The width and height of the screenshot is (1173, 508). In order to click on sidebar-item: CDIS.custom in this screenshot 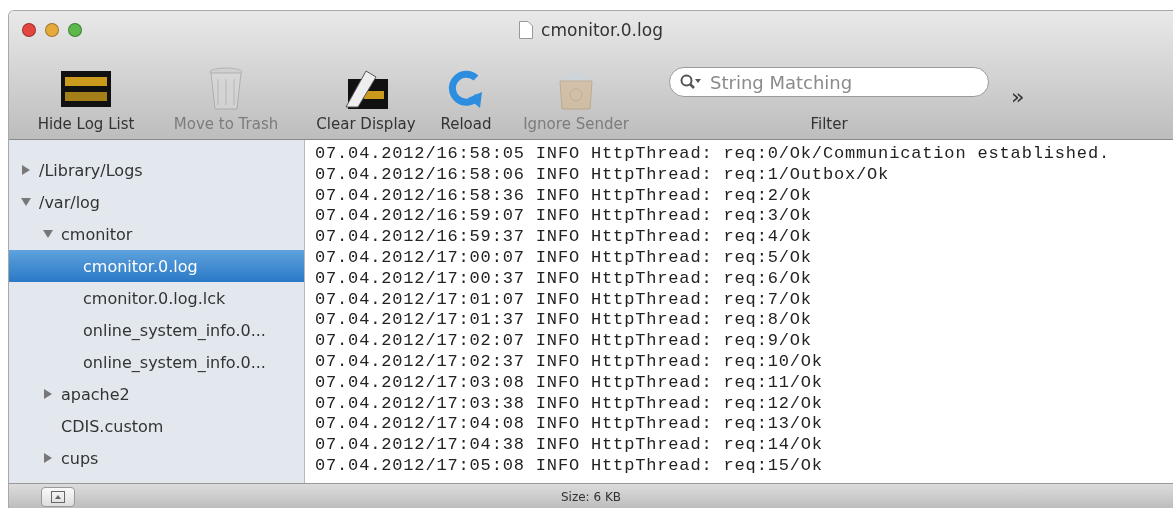, I will do `click(156, 426)`.